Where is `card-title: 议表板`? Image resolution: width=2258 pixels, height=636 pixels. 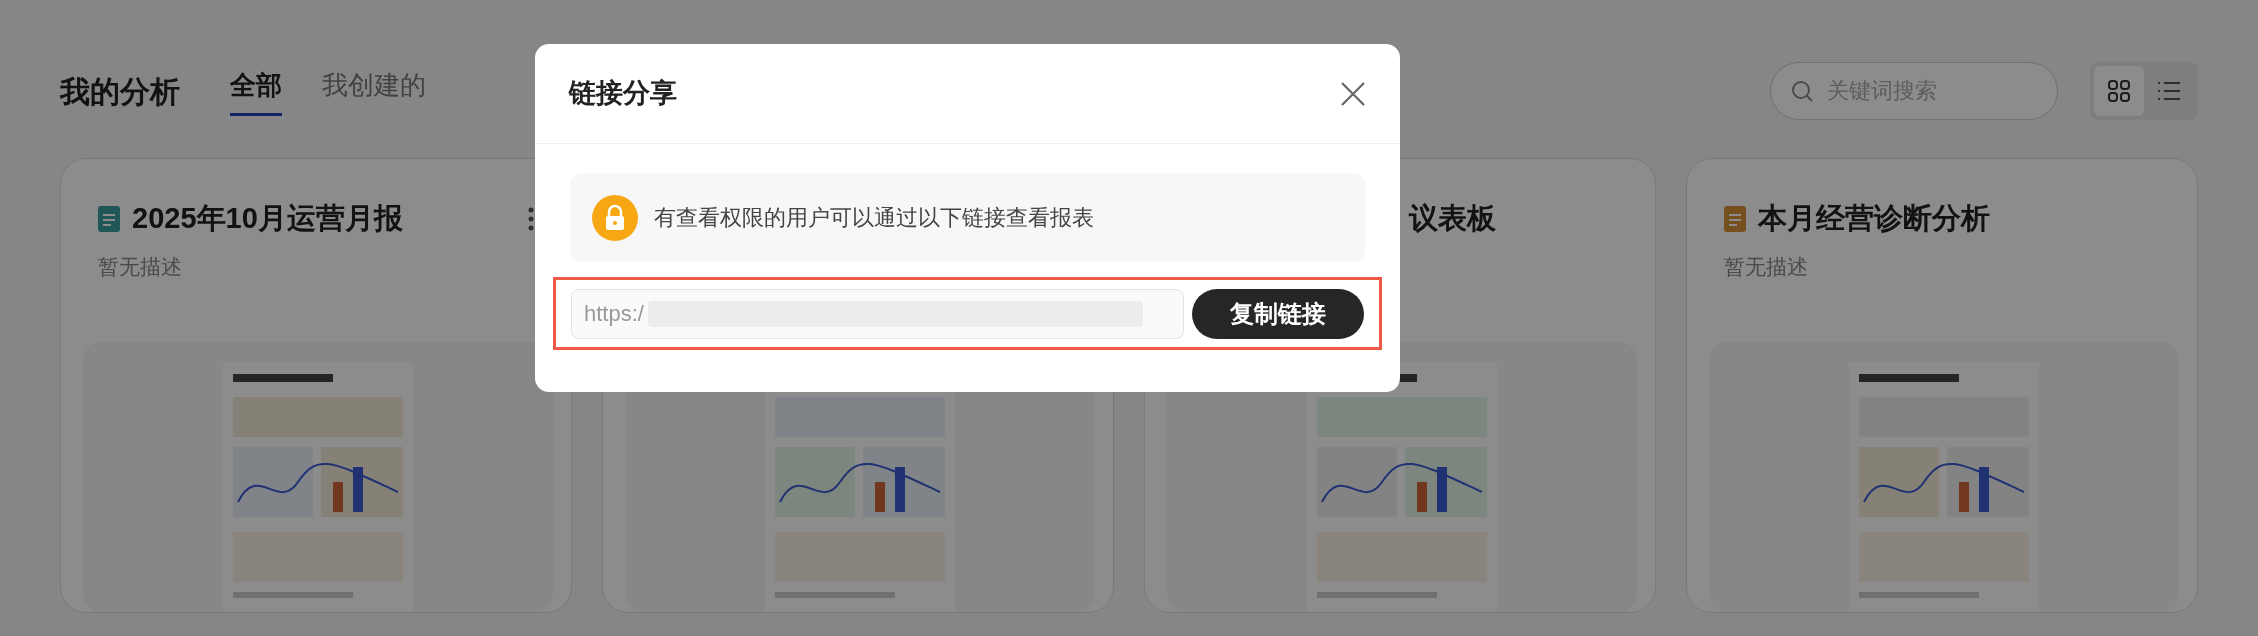
card-title: 议表板 is located at coordinates (1452, 218).